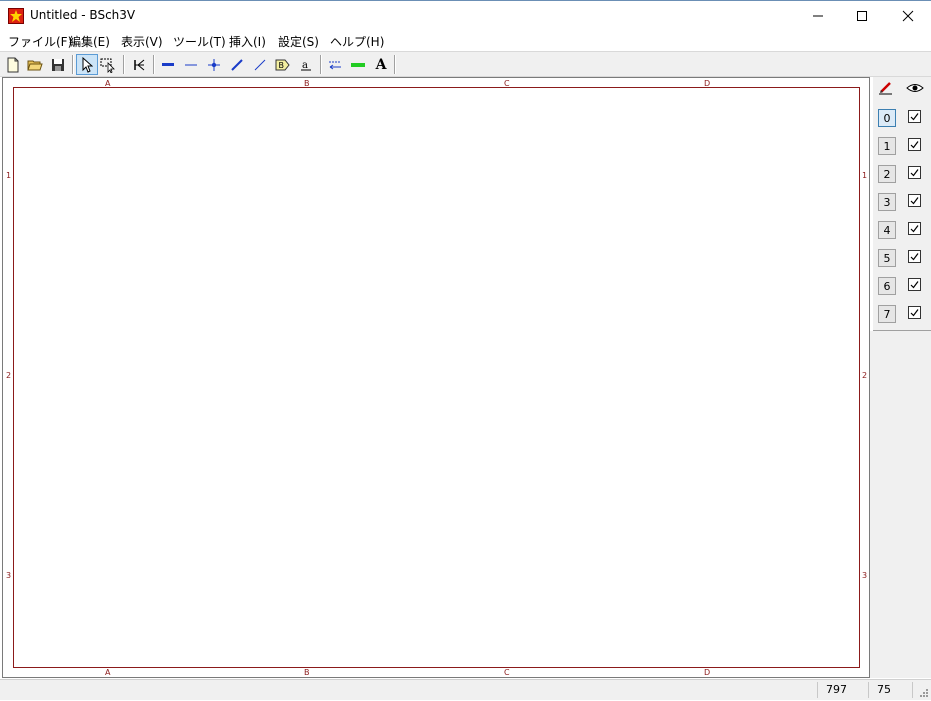  I want to click on bus-entry-icon, so click(237, 64).